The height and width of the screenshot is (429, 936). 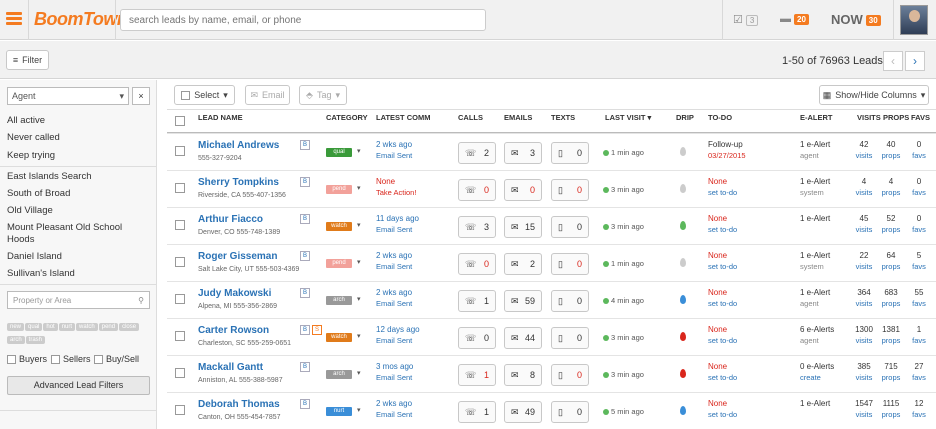 What do you see at coordinates (874, 95) in the screenshot?
I see `show-hide-columns-button: ▦ Show/Hide Columns ▾` at bounding box center [874, 95].